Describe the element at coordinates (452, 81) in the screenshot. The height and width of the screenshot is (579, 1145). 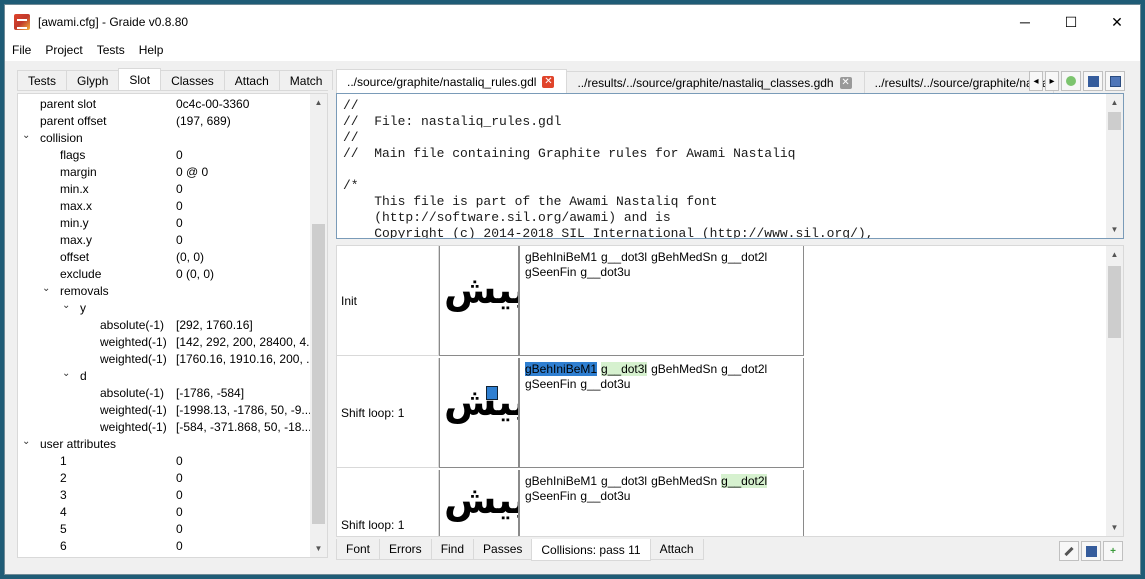
I see `tab-nastaliq-rules: ../source/graphite/nastaliq_rules.gdl ✕` at that location.